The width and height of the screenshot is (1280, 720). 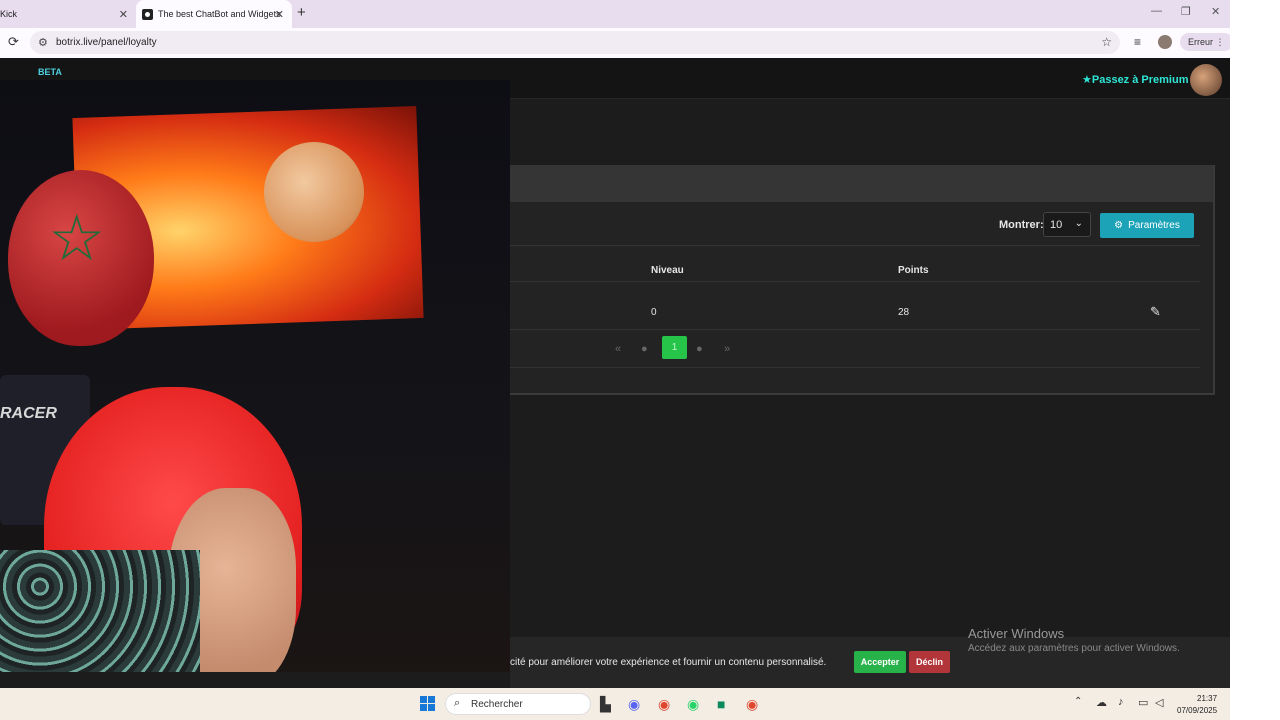 I want to click on site-info-icon: ⚙, so click(x=43, y=42).